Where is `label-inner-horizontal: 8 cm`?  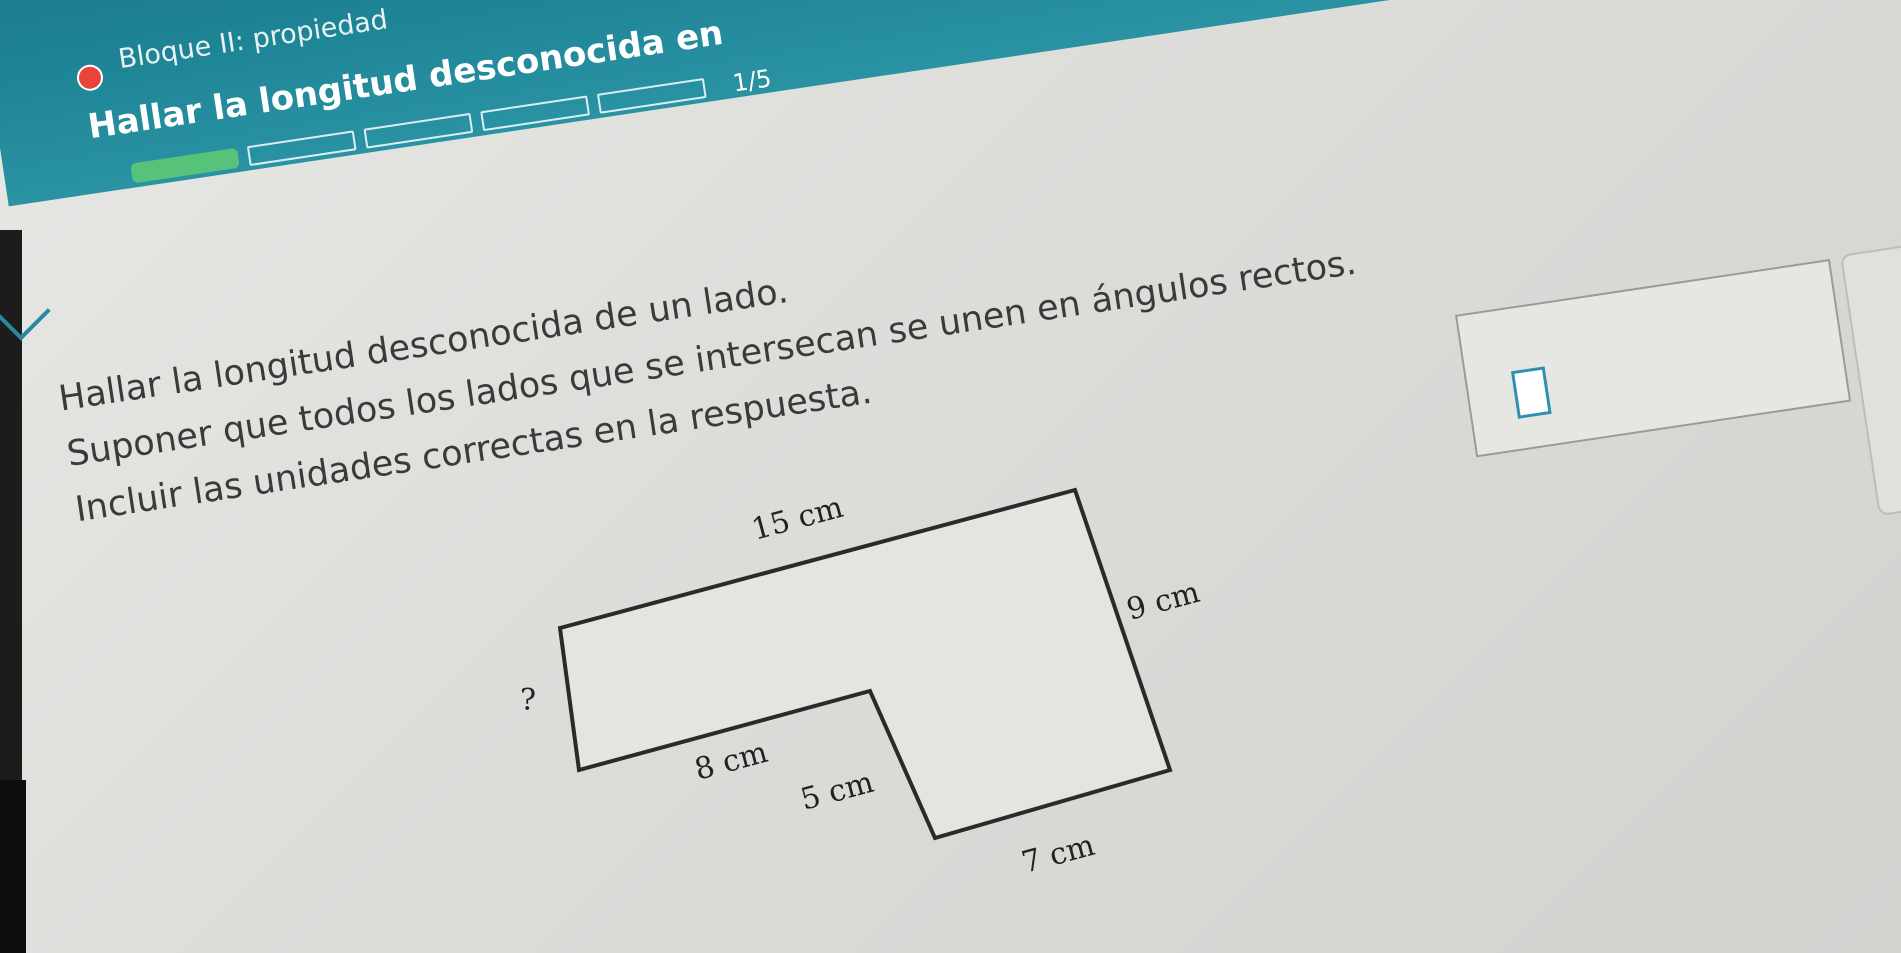 label-inner-horizontal: 8 cm is located at coordinates (731, 761).